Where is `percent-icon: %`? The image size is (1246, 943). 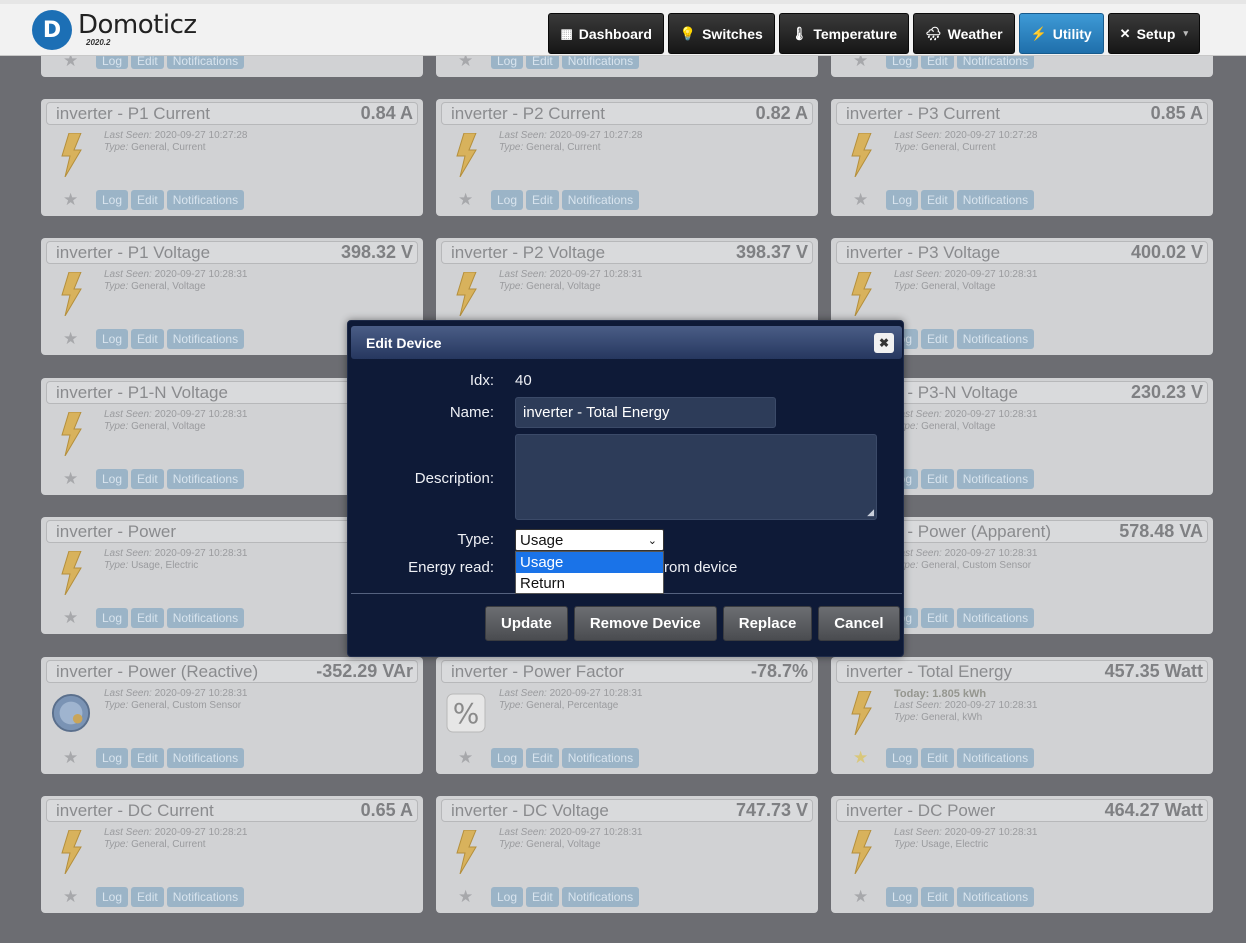
percent-icon: % is located at coordinates (466, 713).